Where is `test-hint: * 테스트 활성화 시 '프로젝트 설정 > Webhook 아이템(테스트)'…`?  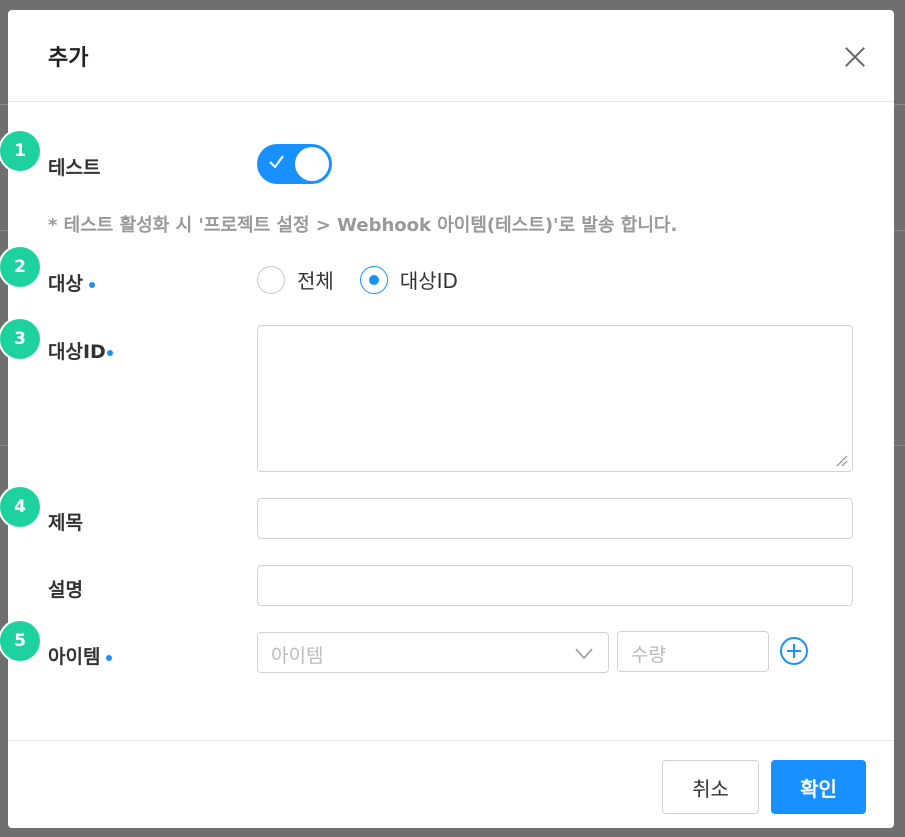 test-hint: * 테스트 활성화 시 '프로젝트 설정 > Webhook 아이템(테스트)'… is located at coordinates (363, 225).